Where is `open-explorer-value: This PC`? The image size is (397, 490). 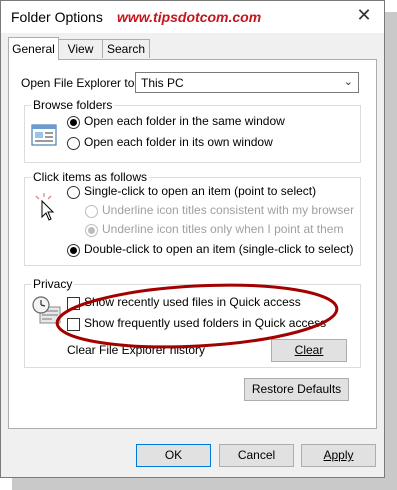 open-explorer-value: This PC is located at coordinates (162, 83).